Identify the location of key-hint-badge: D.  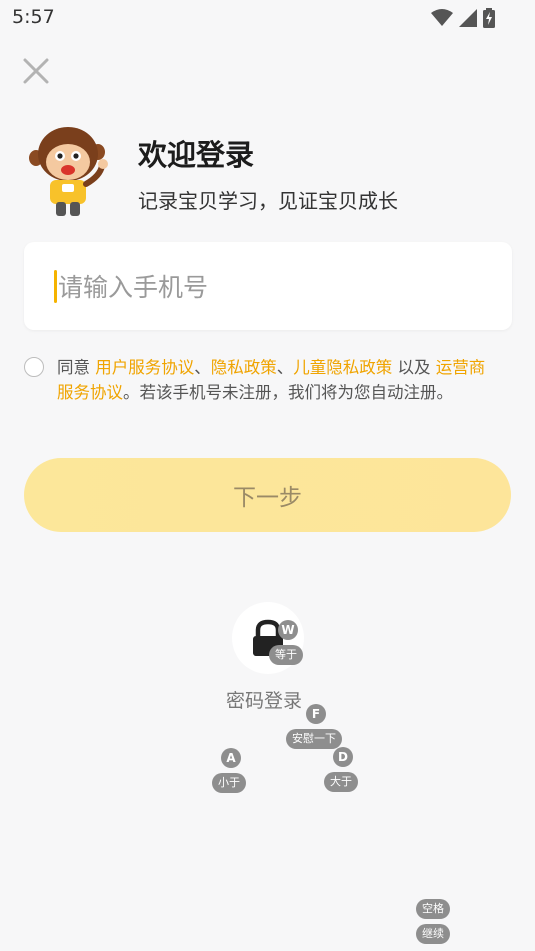
(343, 757).